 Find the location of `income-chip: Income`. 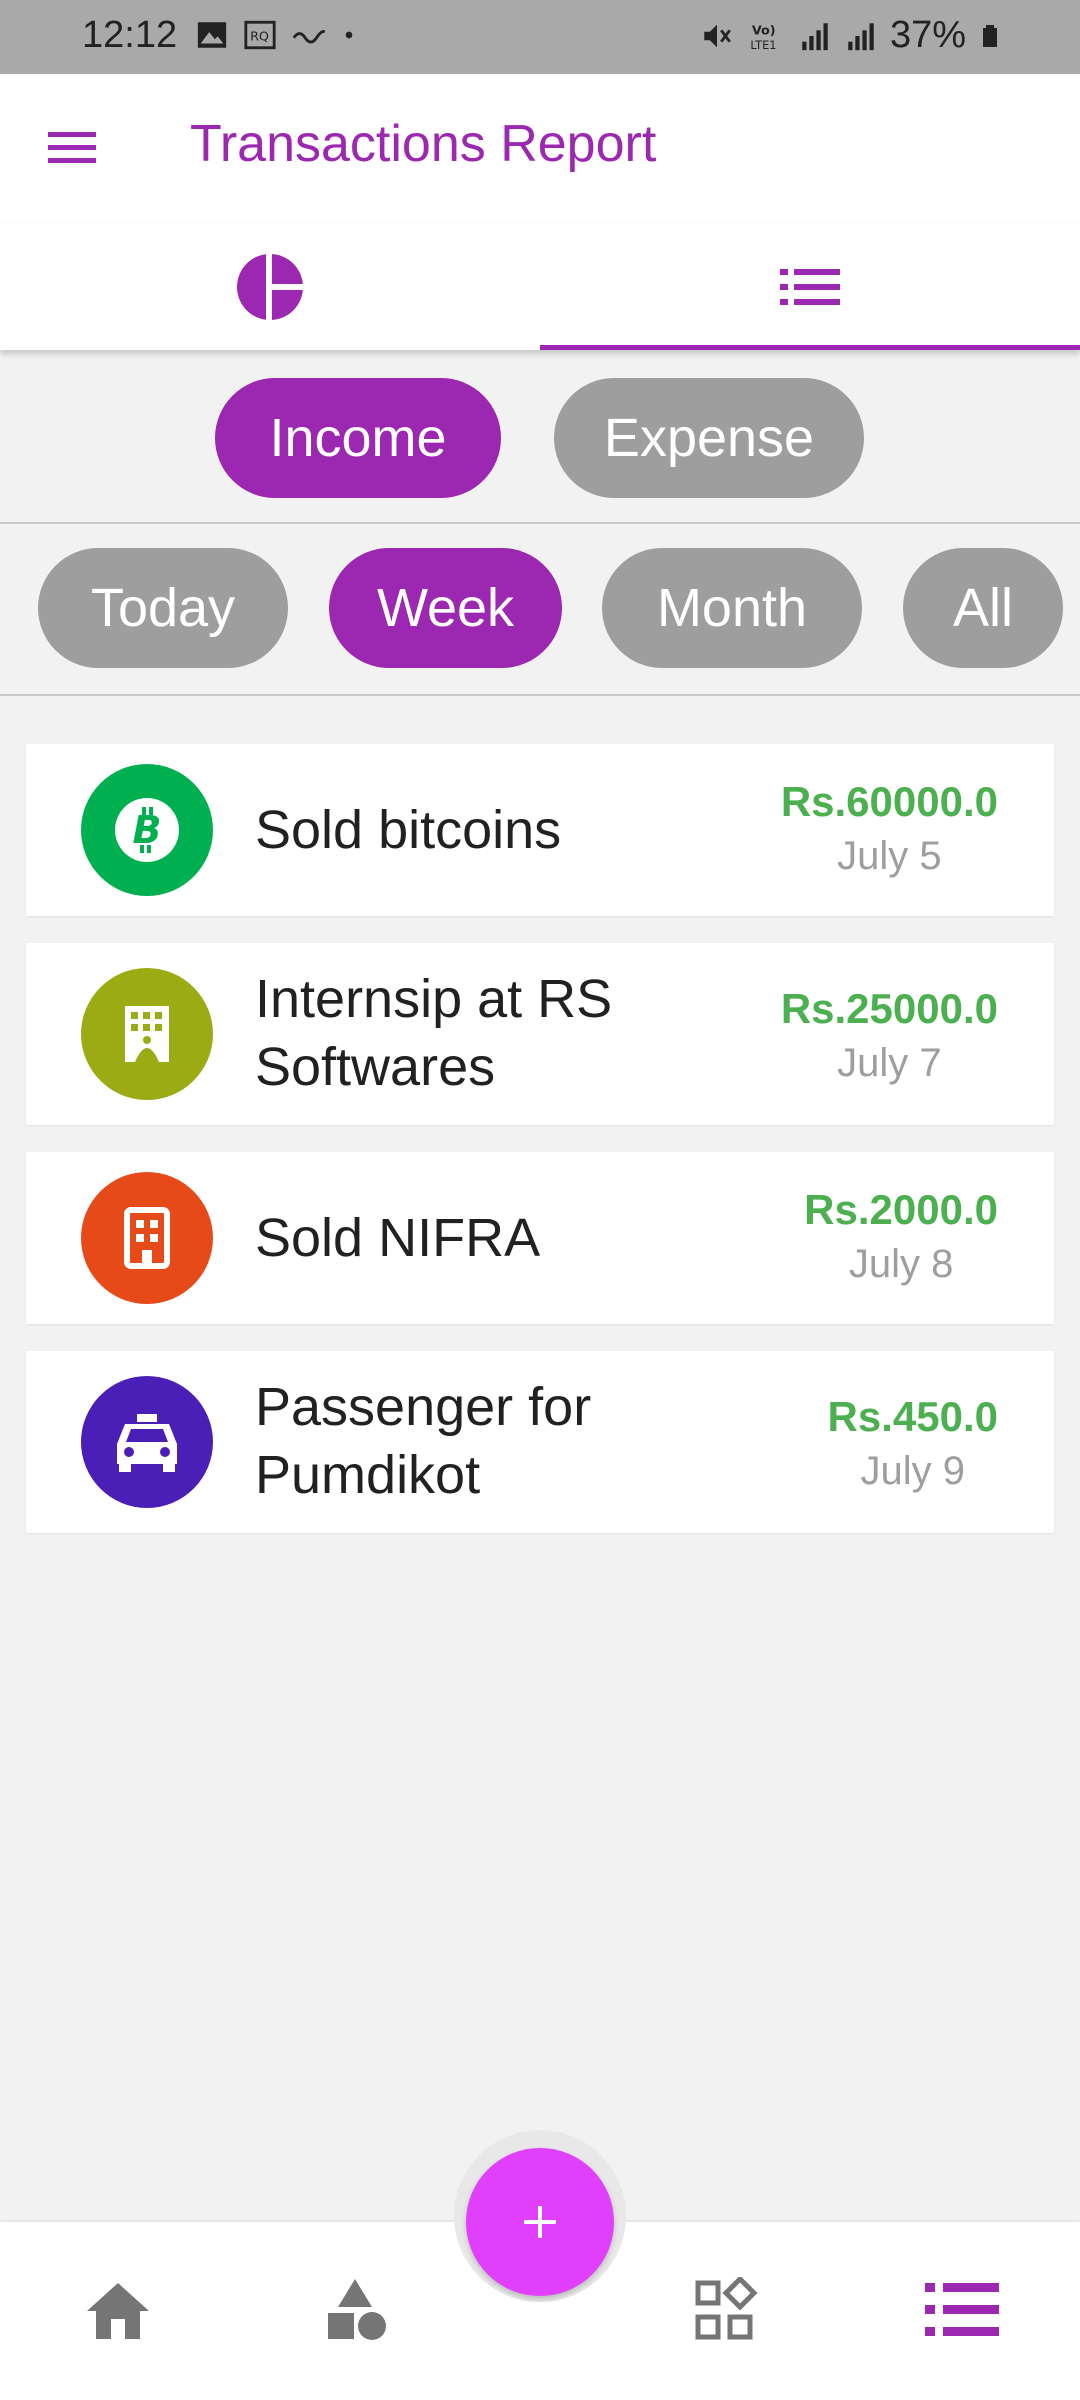

income-chip: Income is located at coordinates (358, 438).